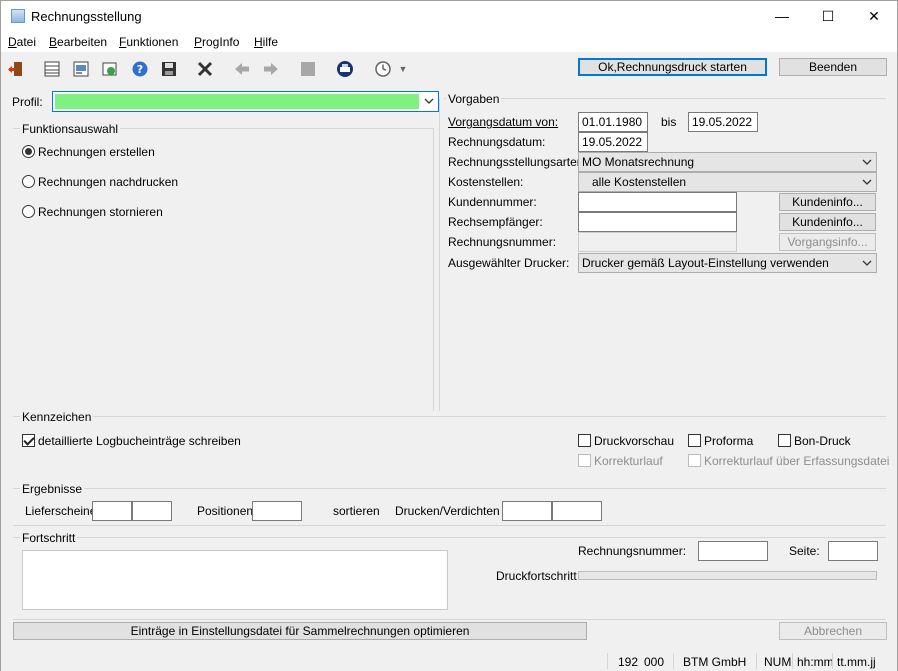 This screenshot has height=671, width=898. I want to click on fortschritt-rechnungsnummer-label: Rechnungsnummer:, so click(632, 551).